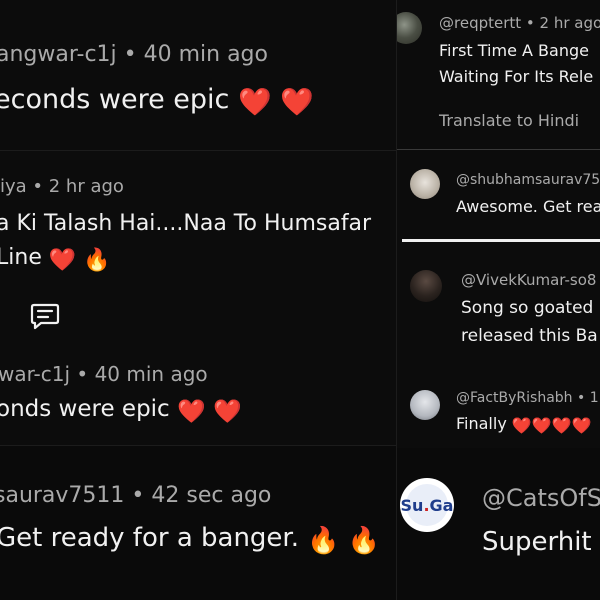  I want to click on svg-text: Su.Ga, so click(427, 505).